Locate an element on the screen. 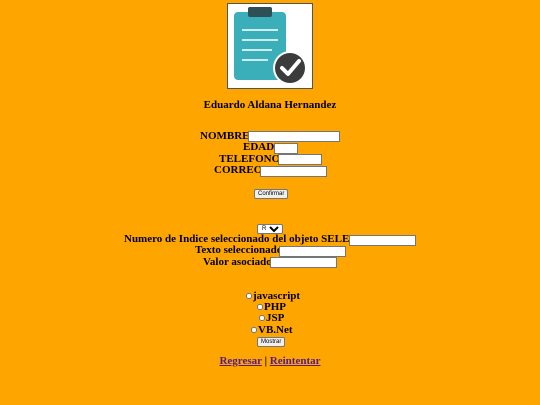 The image size is (540, 405). checkbox-vbnet is located at coordinates (254, 330).